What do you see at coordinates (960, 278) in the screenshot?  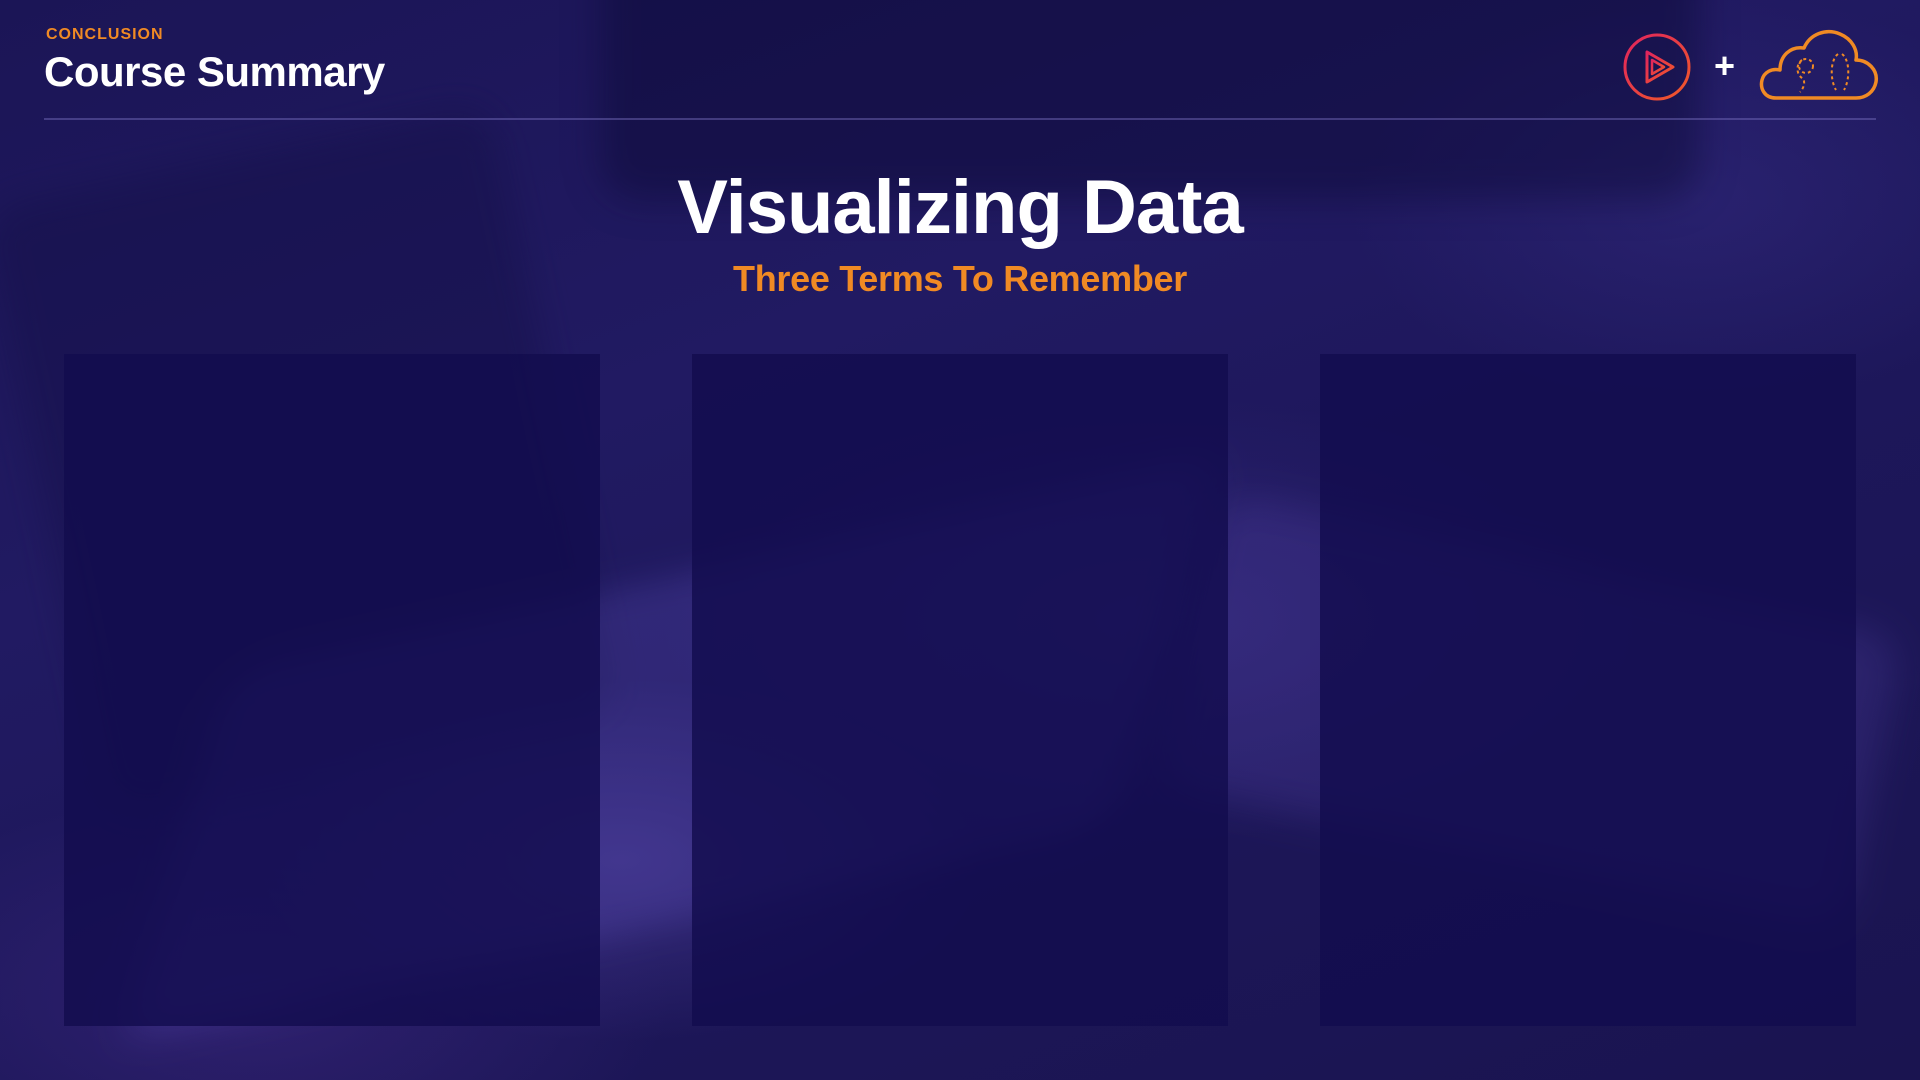 I see `main-subtitle: Three Terms To Remember` at bounding box center [960, 278].